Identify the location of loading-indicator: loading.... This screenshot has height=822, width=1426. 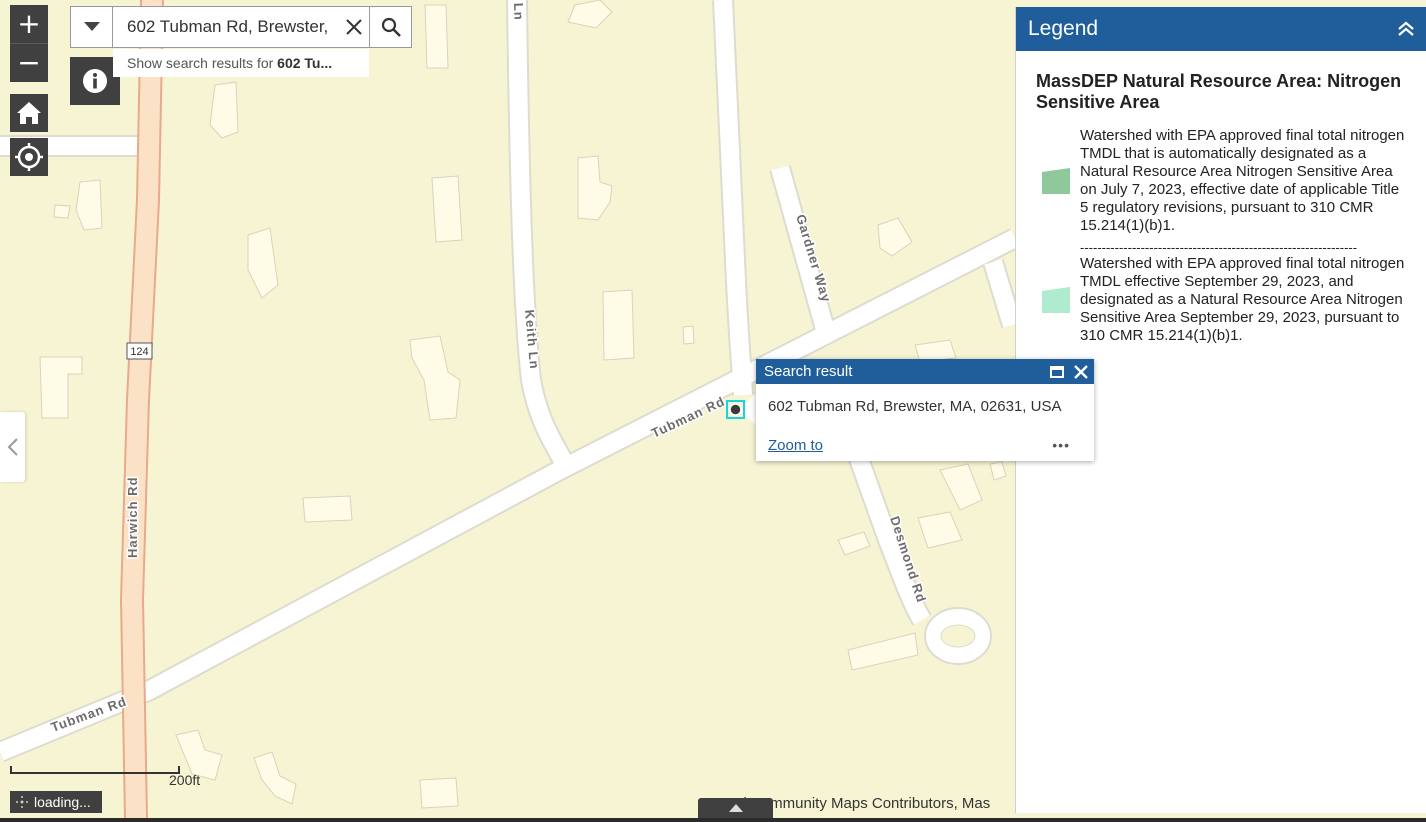
(56, 802).